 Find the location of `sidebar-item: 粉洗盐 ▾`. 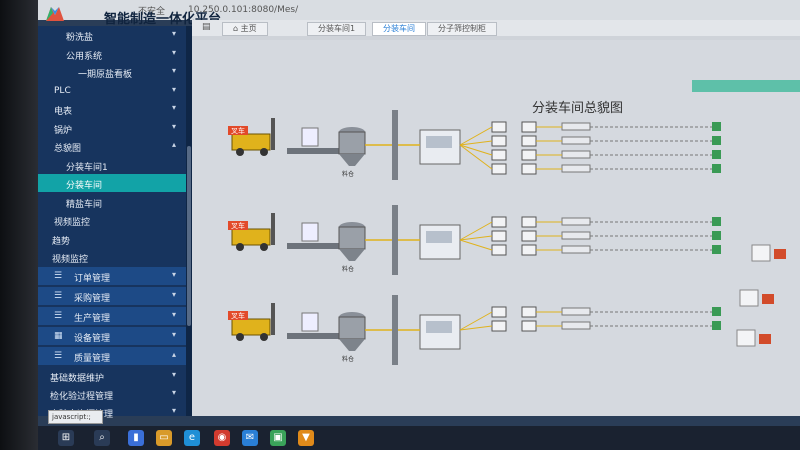

sidebar-item: 粉洗盐 ▾ is located at coordinates (112, 35).